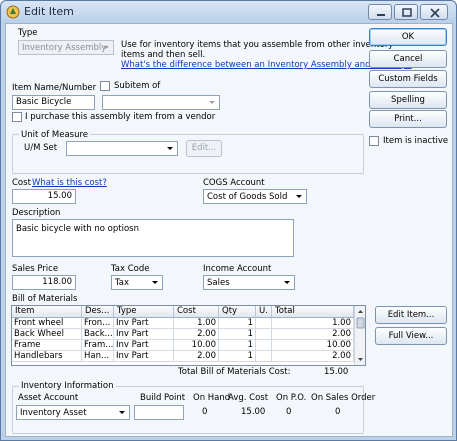 This screenshot has width=457, height=441. What do you see at coordinates (47, 312) in the screenshot?
I see `column-header-item: Item` at bounding box center [47, 312].